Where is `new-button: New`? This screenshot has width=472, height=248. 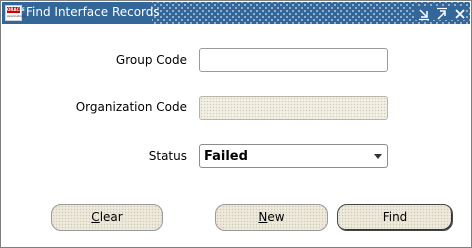
new-button: New is located at coordinates (271, 217).